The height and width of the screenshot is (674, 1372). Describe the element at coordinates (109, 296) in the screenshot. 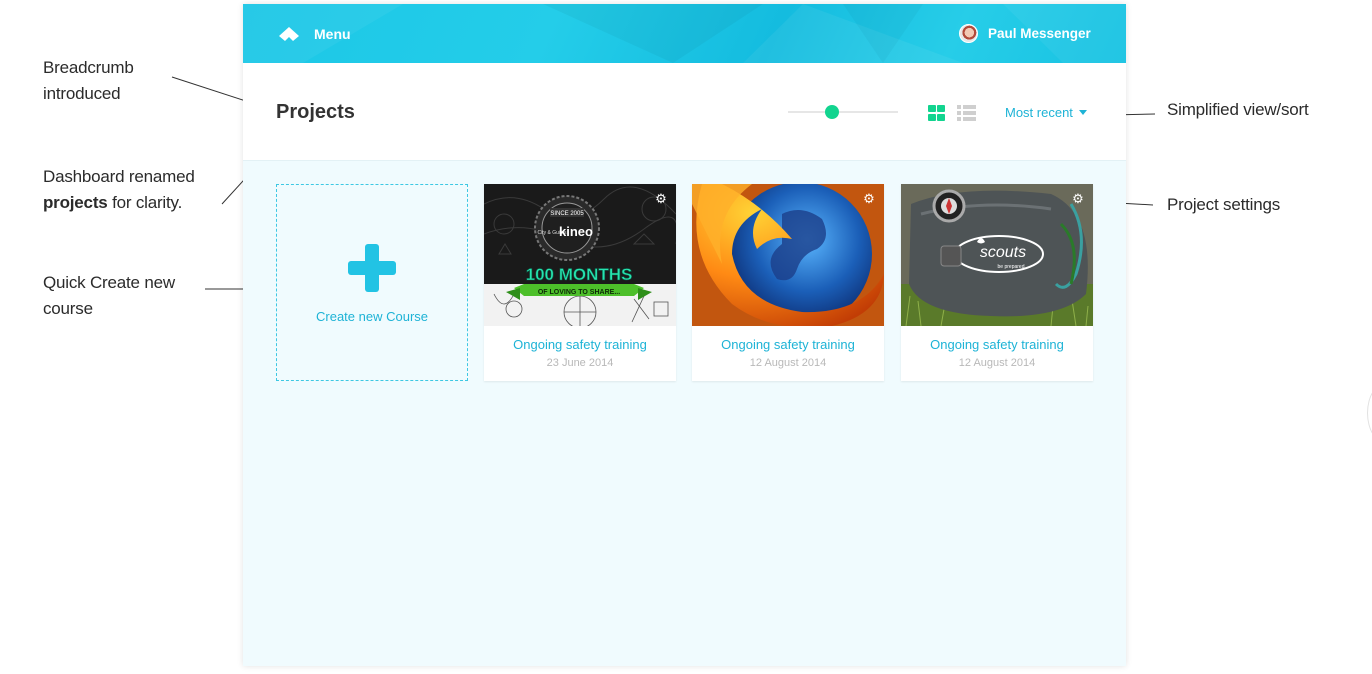

I see `annotation-quick-create: Quick Create new course` at that location.